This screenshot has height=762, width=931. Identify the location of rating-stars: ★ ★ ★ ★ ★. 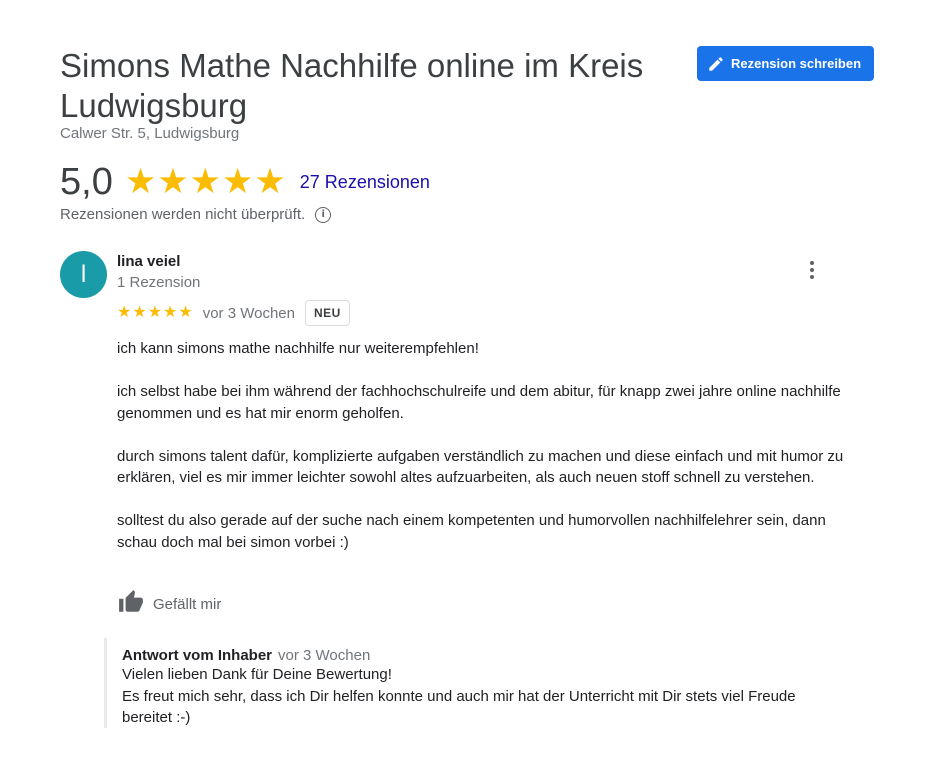
(205, 182).